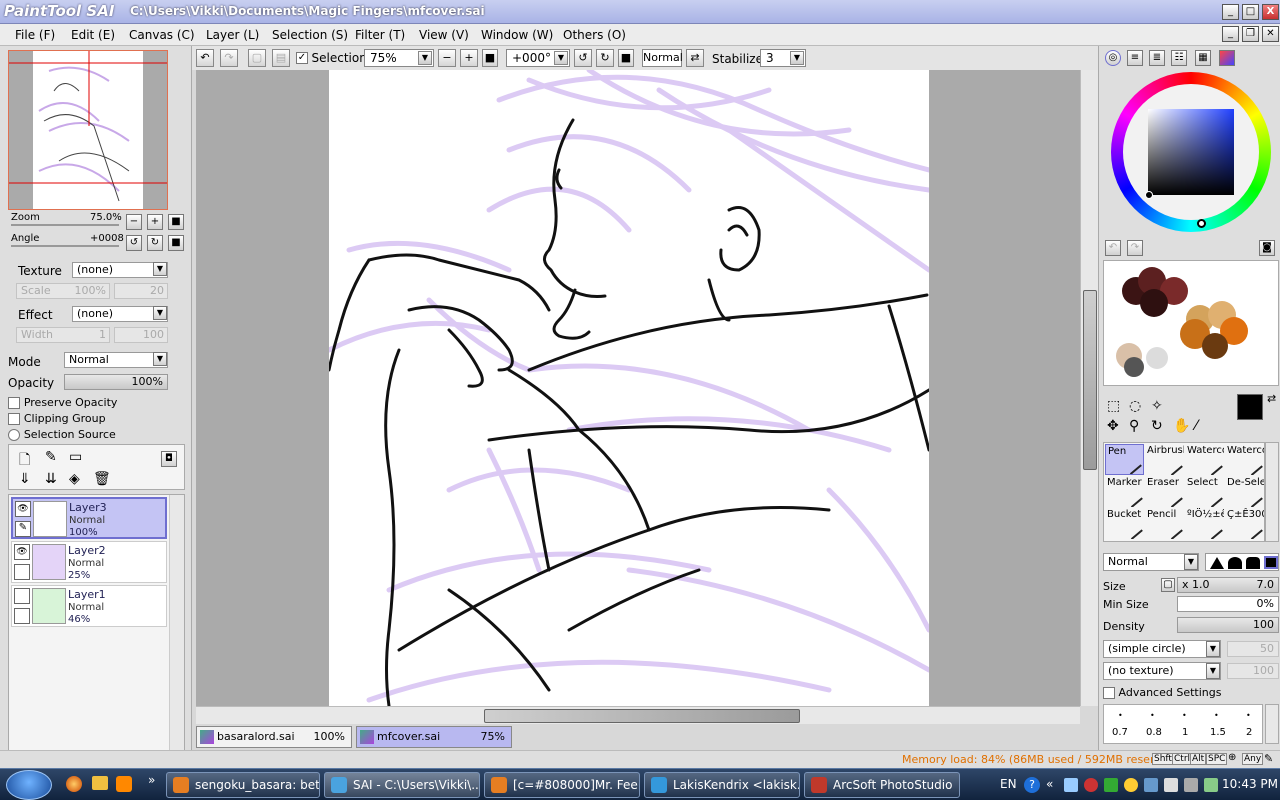  What do you see at coordinates (1135, 58) in the screenshot?
I see `rgb-slider-tab-icon: ≡` at bounding box center [1135, 58].